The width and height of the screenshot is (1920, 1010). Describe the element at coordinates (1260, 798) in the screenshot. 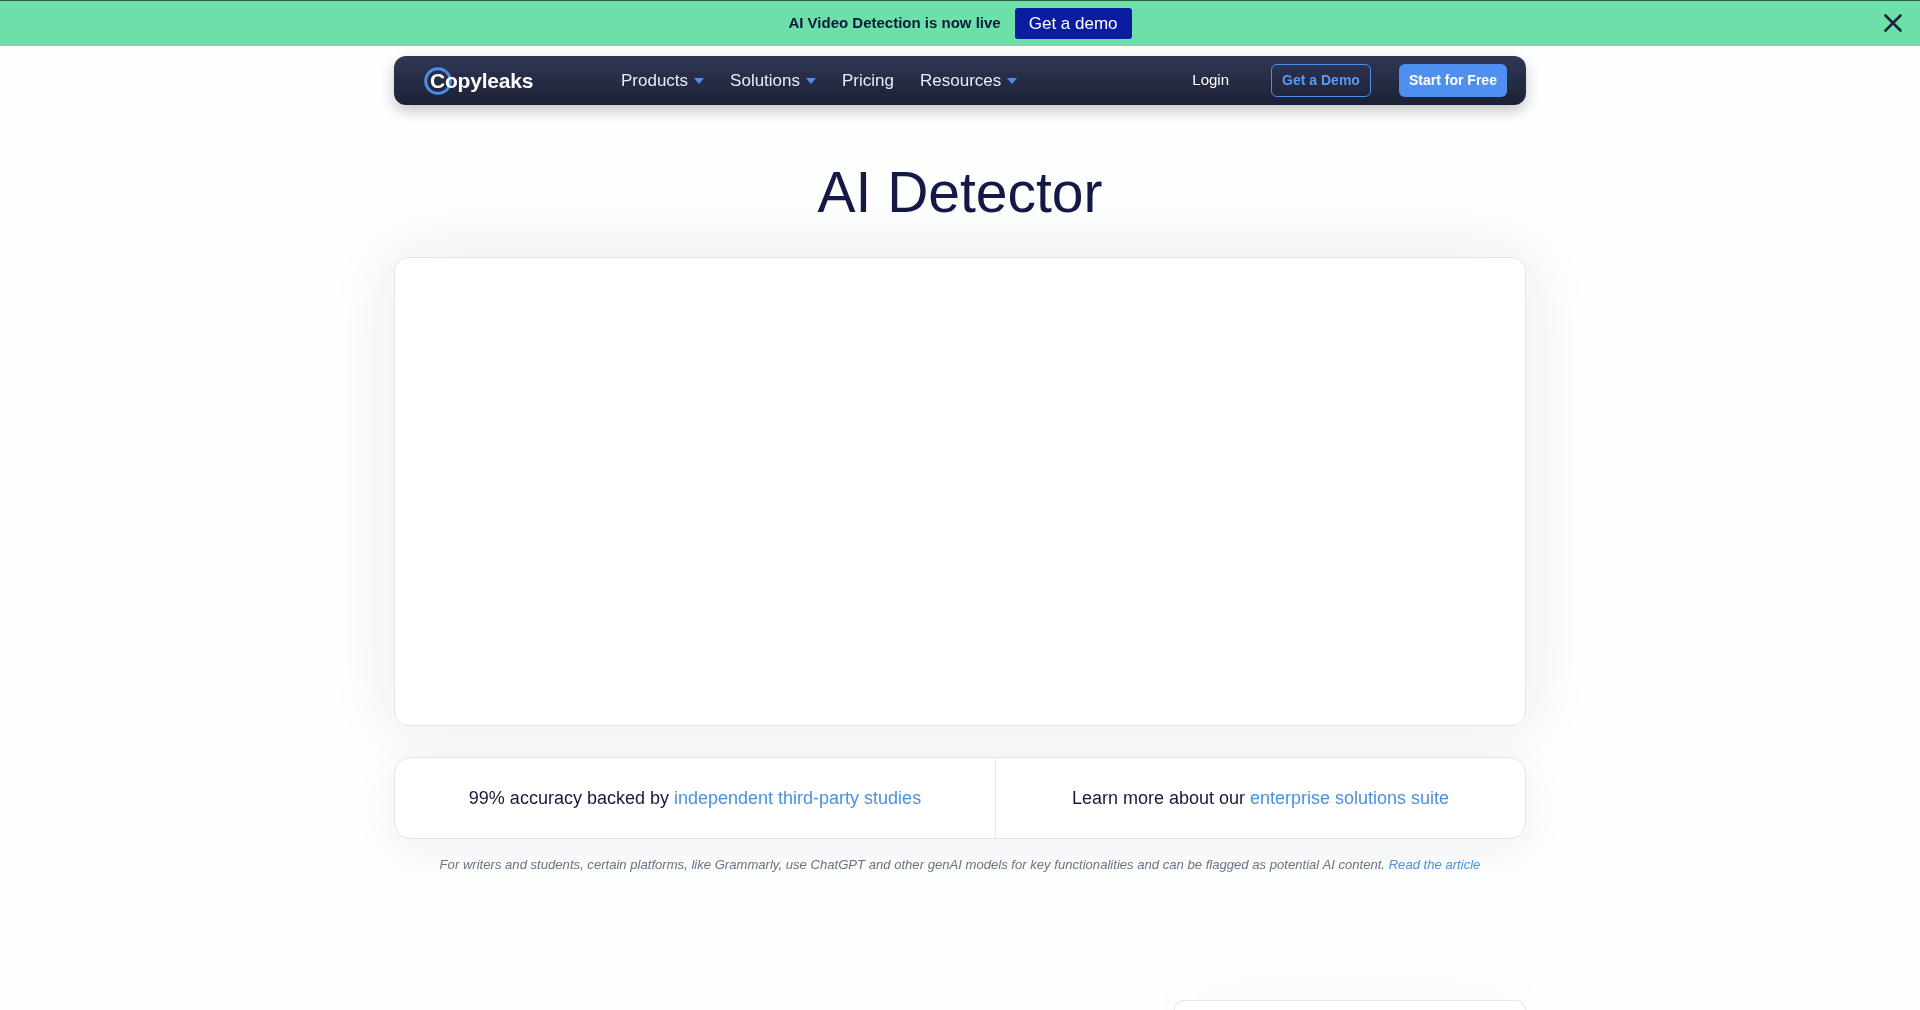

I see `highlight-text: Learn more about our enterprise solutions suite` at that location.